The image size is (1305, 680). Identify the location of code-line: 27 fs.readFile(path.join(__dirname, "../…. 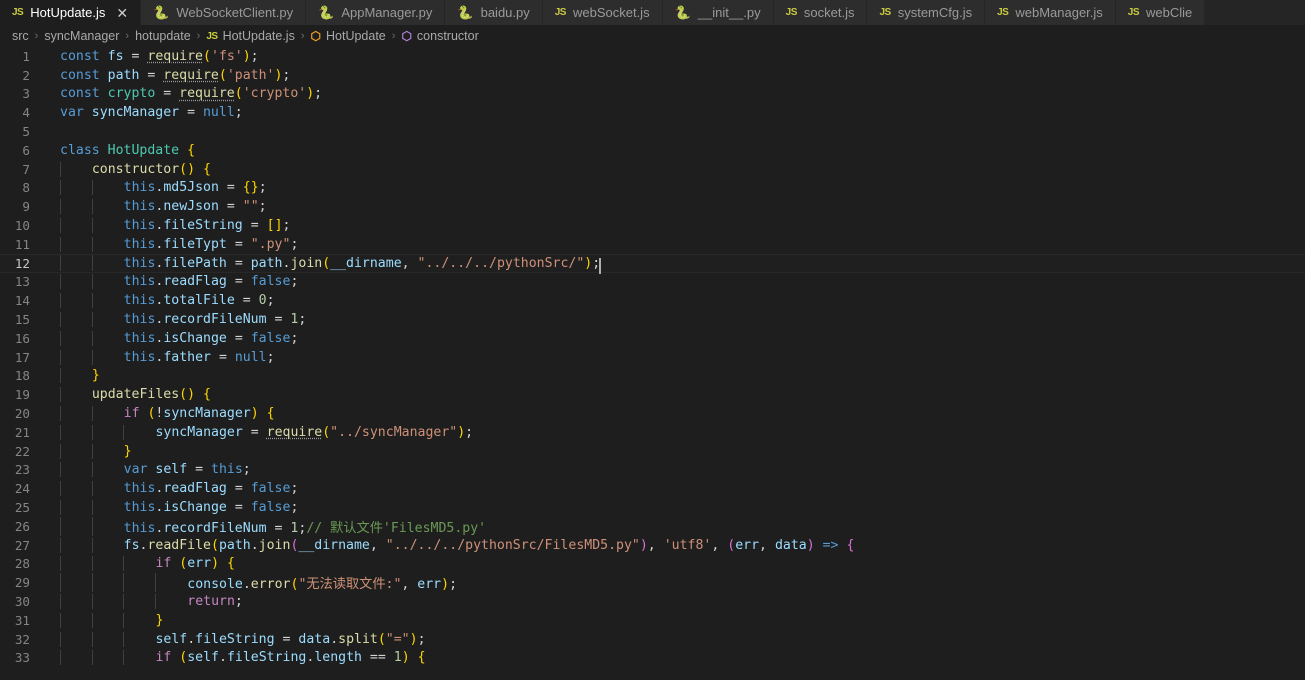
(652, 545).